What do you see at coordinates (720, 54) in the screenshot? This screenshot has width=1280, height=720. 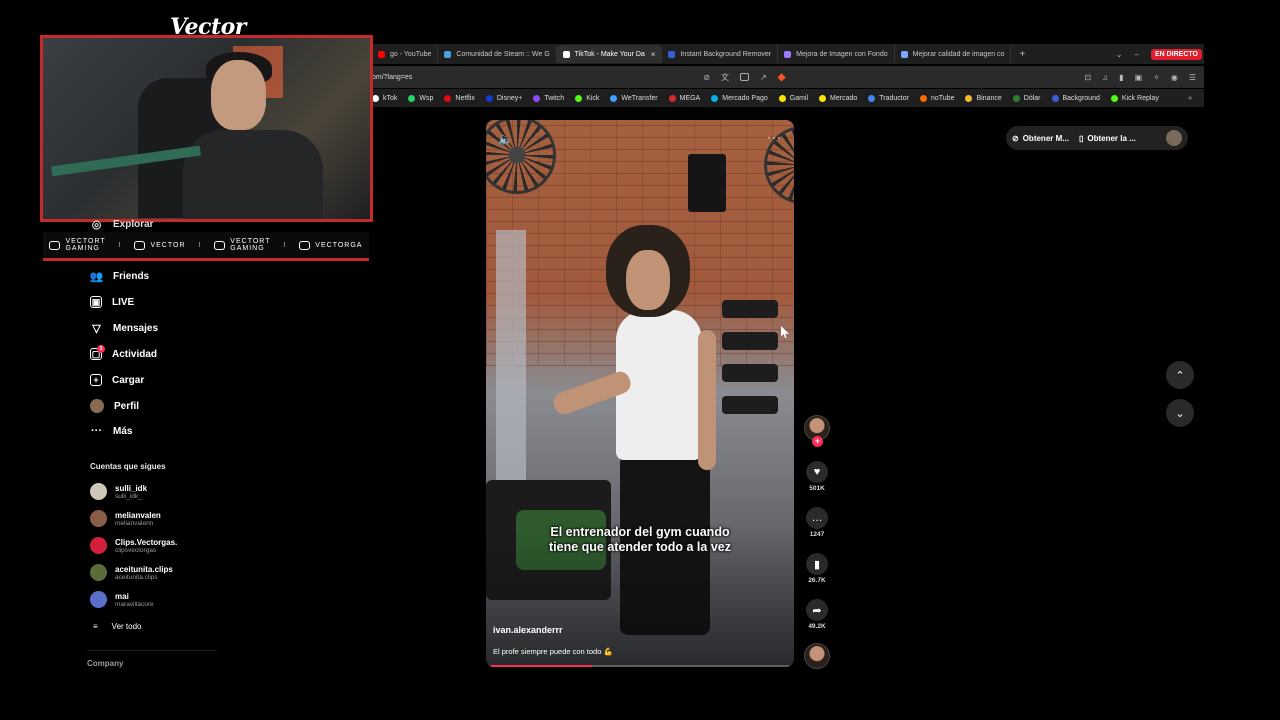 I see `browser-tab: Instant Background Remover` at bounding box center [720, 54].